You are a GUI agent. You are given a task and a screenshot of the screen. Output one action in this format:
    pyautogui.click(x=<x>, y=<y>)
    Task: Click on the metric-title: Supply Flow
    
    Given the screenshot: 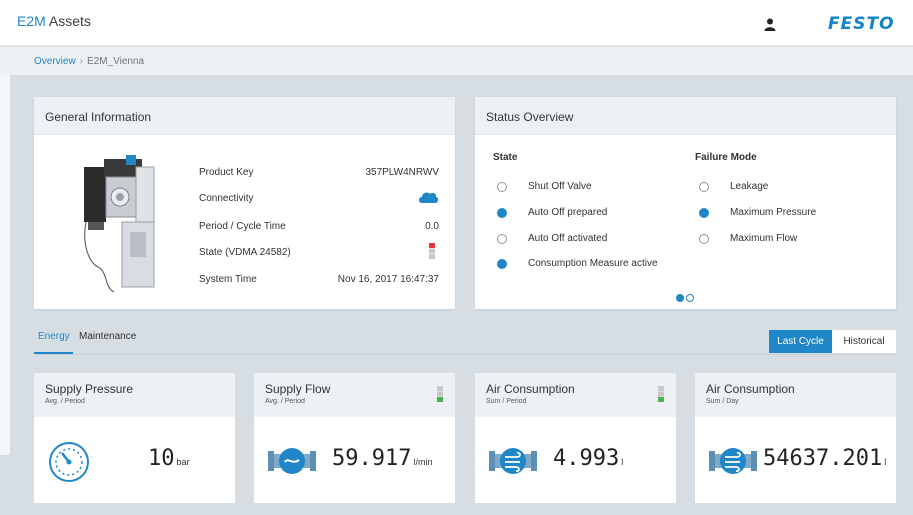 What is the action you would take?
    pyautogui.click(x=298, y=389)
    